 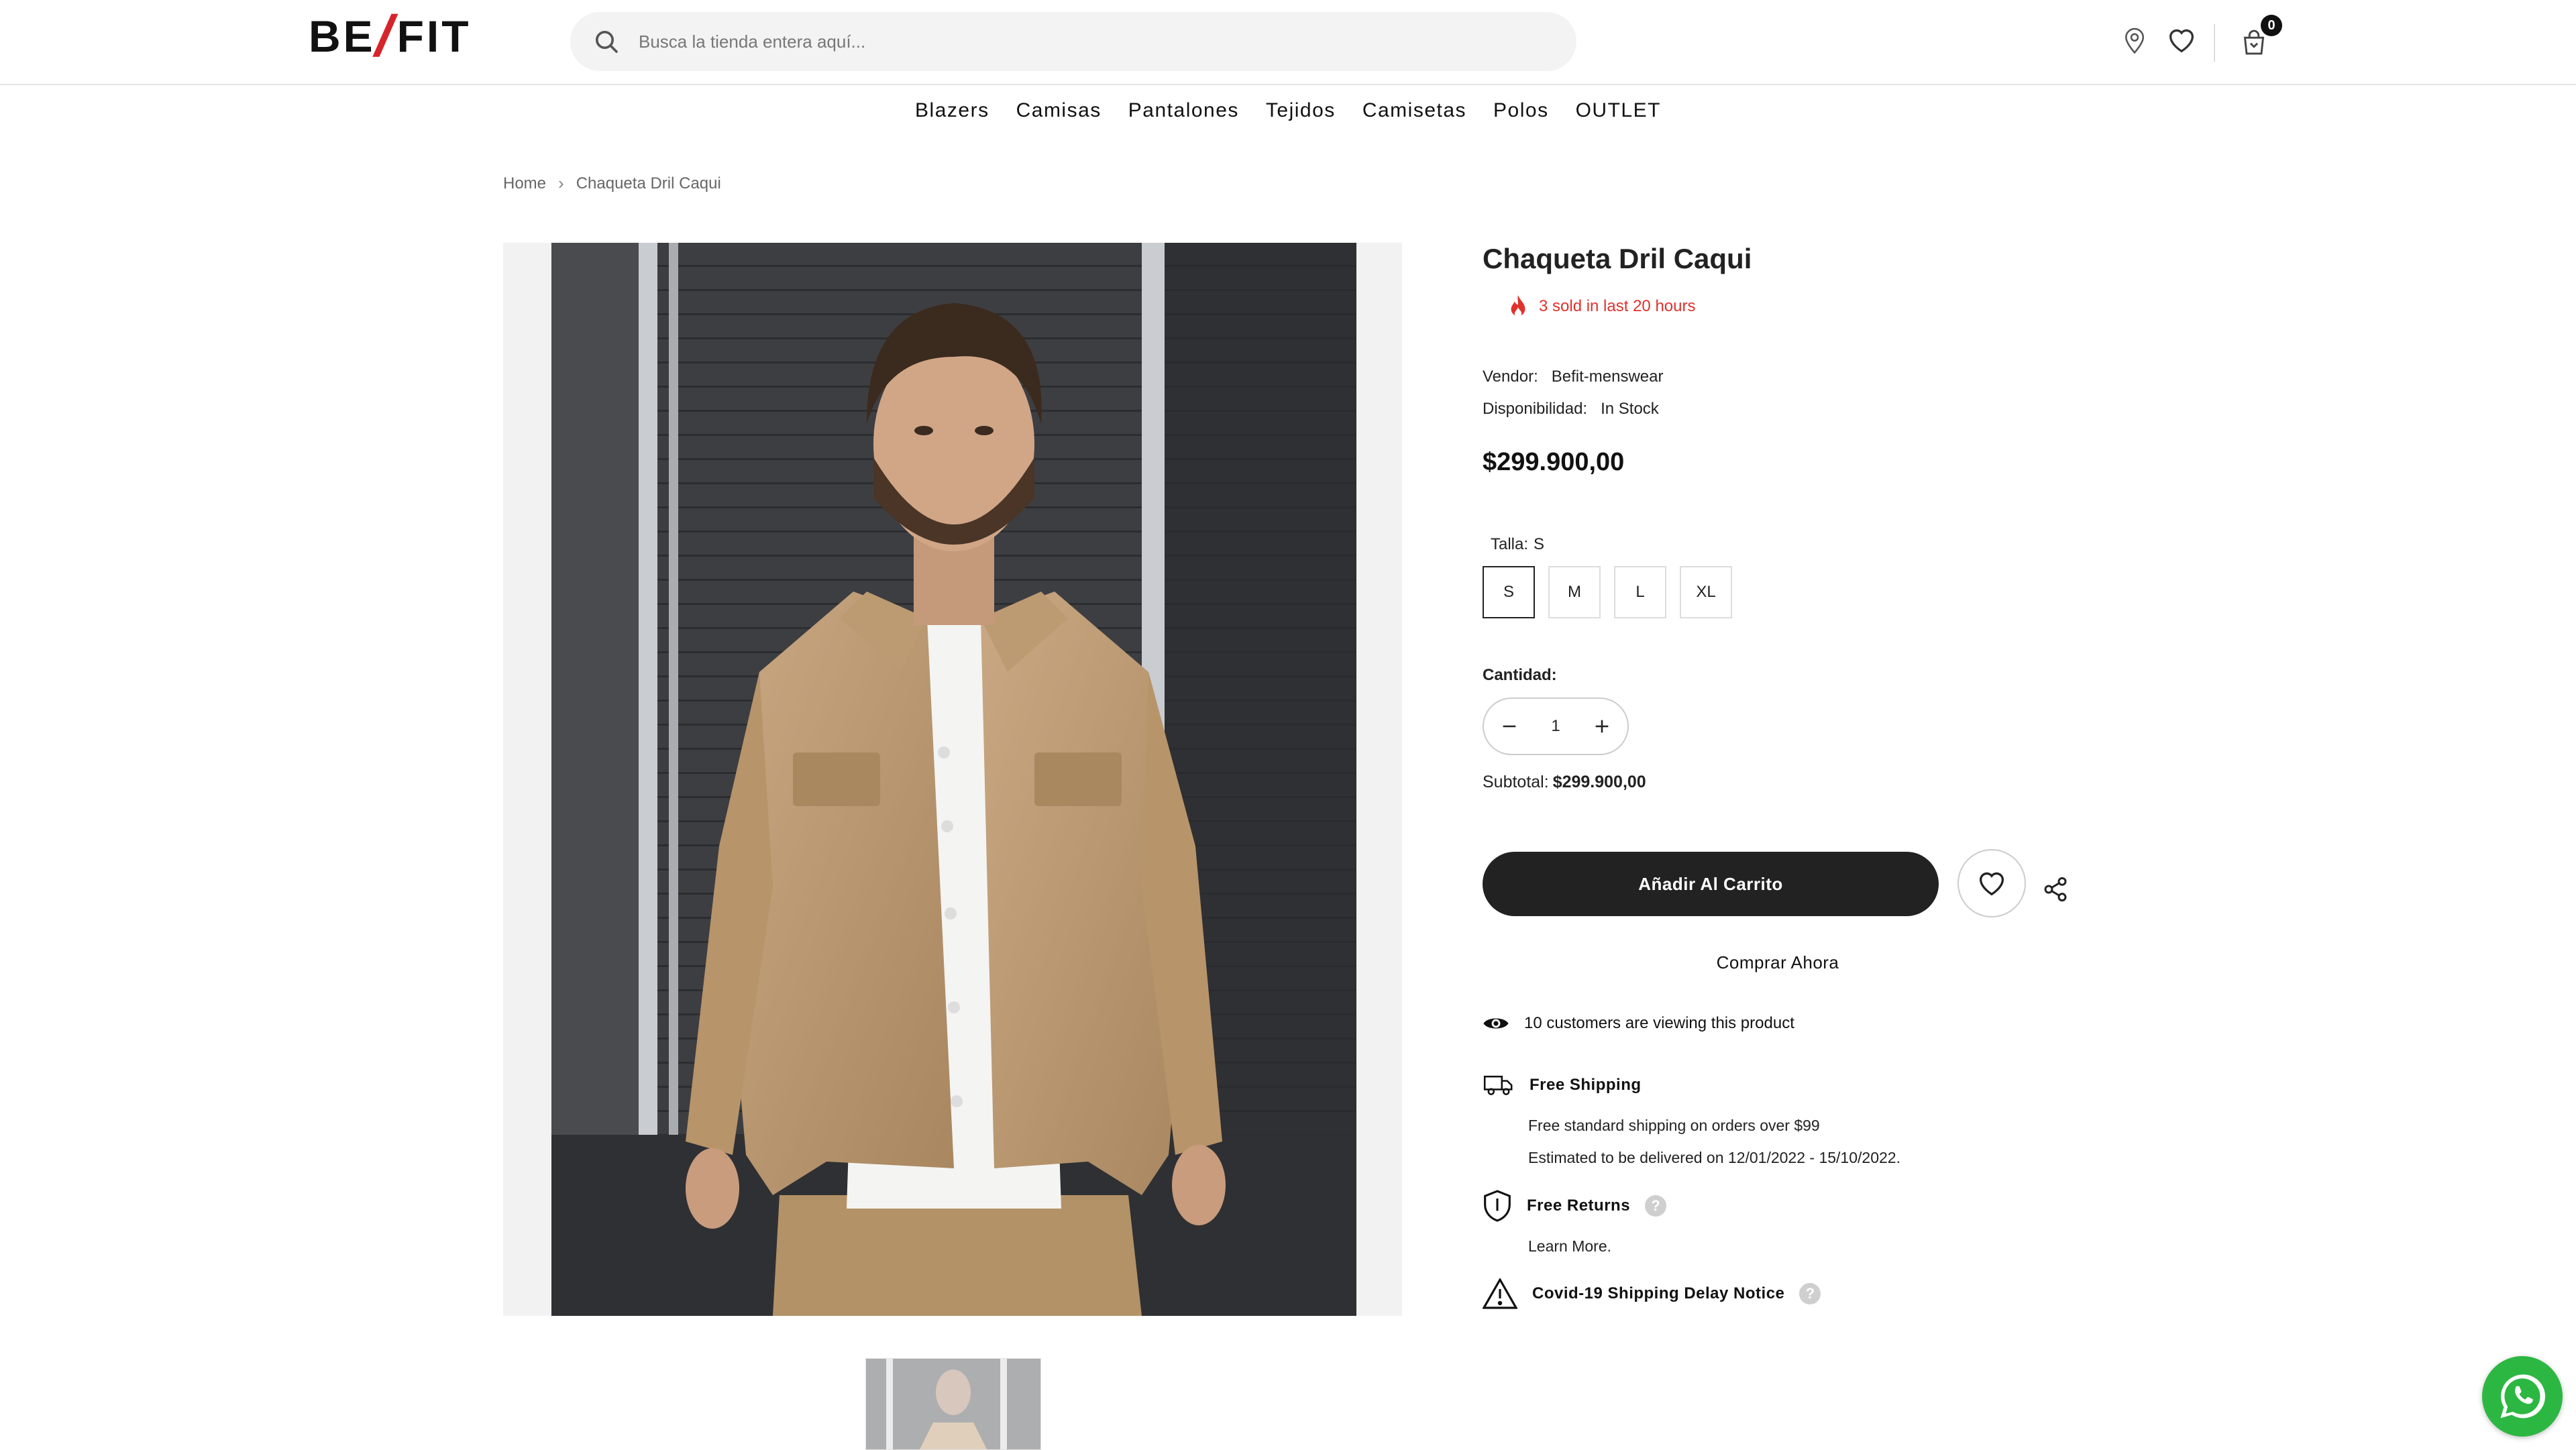 What do you see at coordinates (1509, 726) in the screenshot?
I see `minus-icon` at bounding box center [1509, 726].